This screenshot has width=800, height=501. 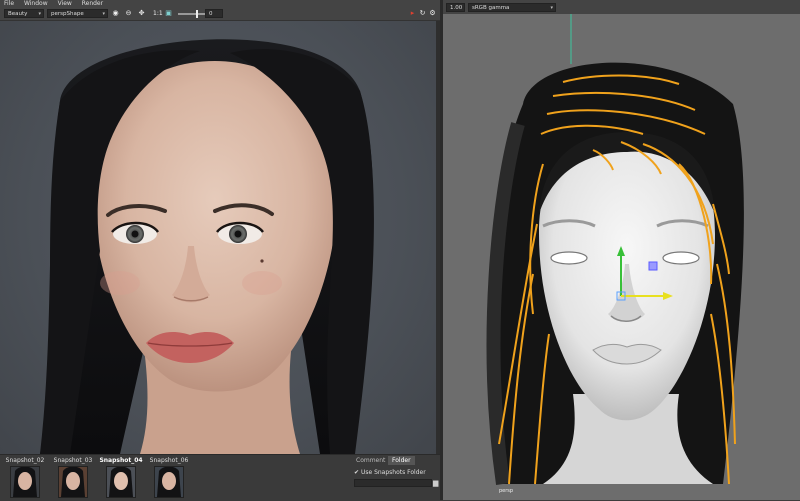 What do you see at coordinates (65, 4) in the screenshot?
I see `menu-view: View` at bounding box center [65, 4].